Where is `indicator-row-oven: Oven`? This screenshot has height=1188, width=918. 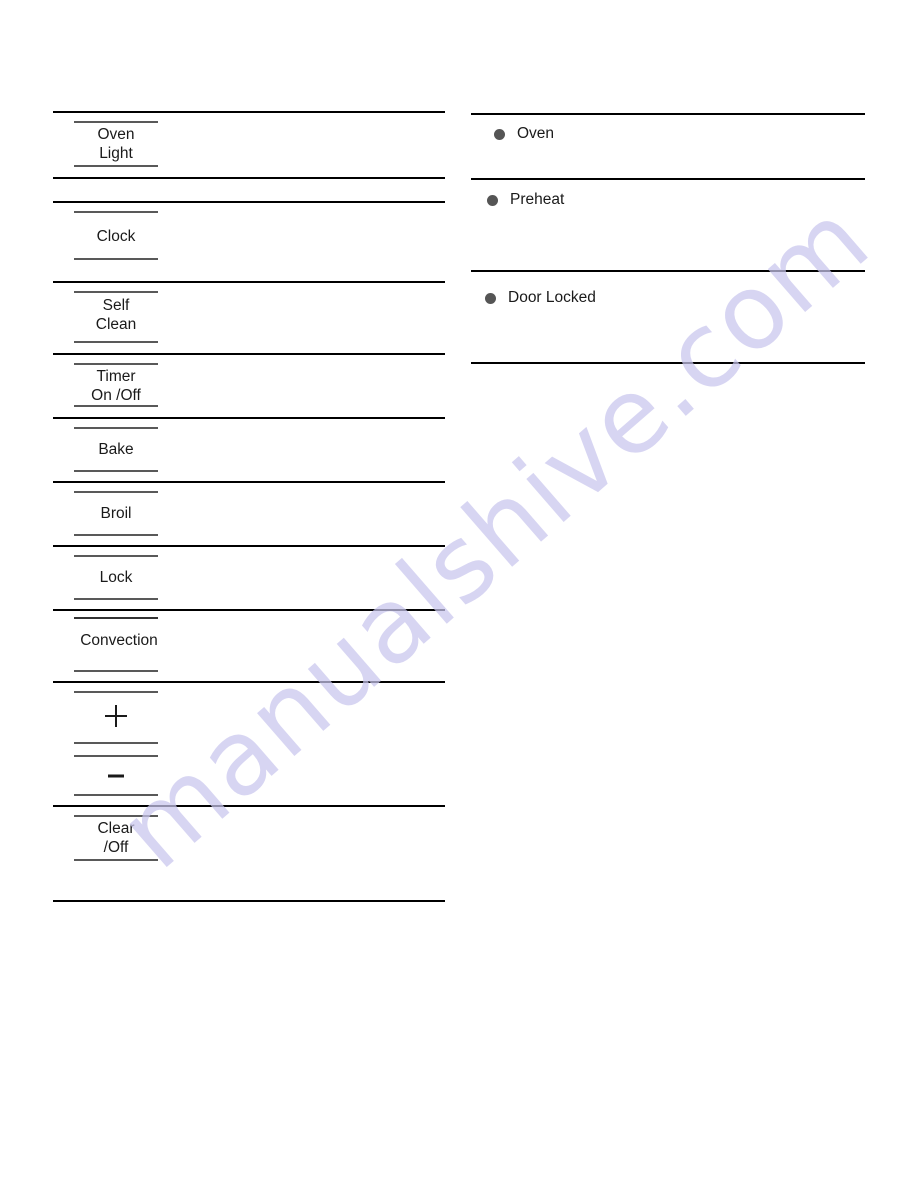
indicator-row-oven: Oven is located at coordinates (524, 134).